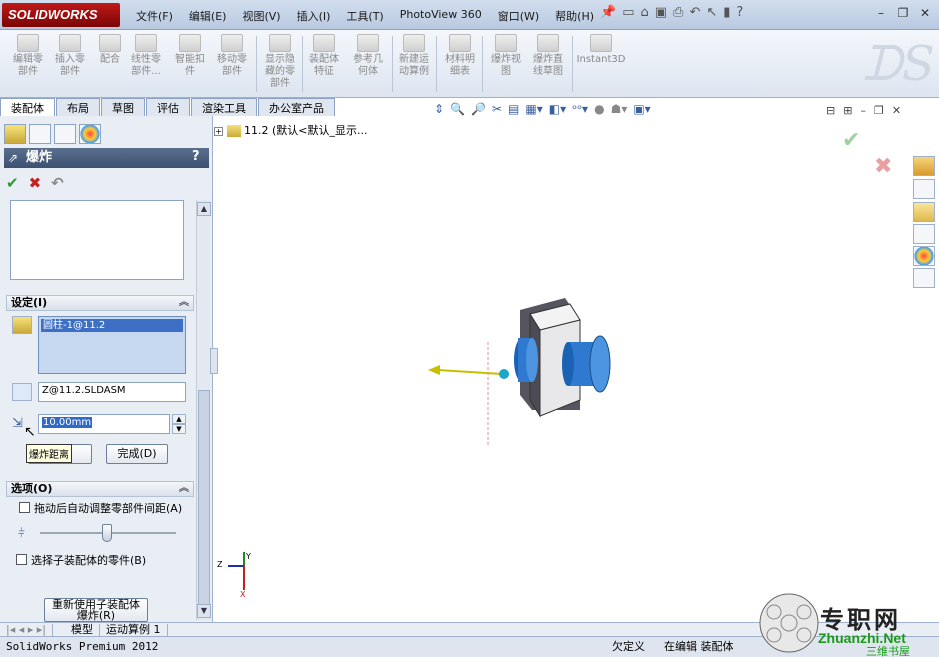  I want to click on print-icon: ⎙, so click(678, 15).